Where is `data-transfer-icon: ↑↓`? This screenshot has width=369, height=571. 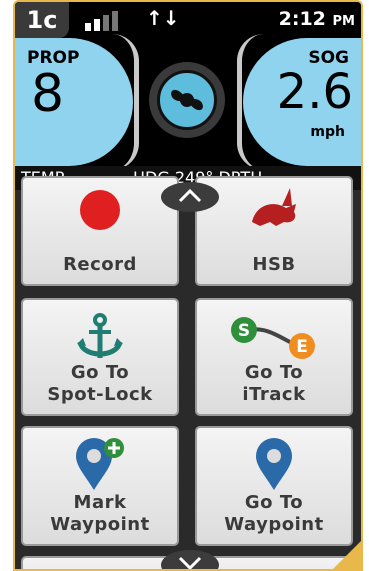 data-transfer-icon: ↑↓ is located at coordinates (163, 18).